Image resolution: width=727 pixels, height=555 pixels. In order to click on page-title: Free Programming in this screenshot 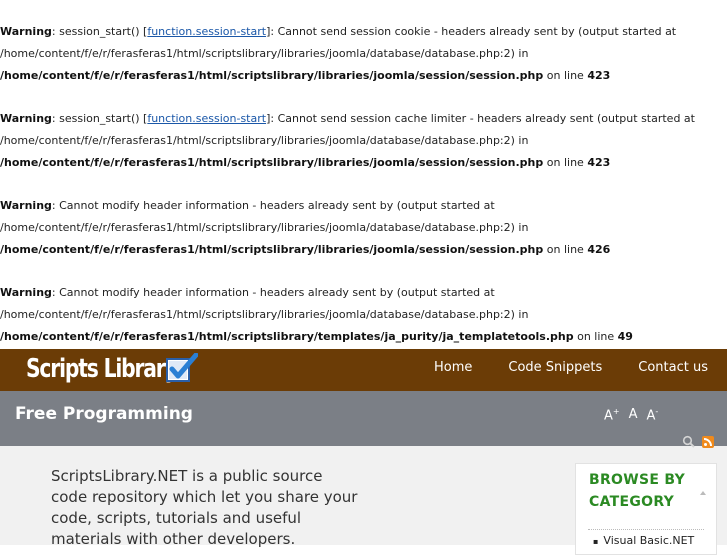, I will do `click(104, 414)`.